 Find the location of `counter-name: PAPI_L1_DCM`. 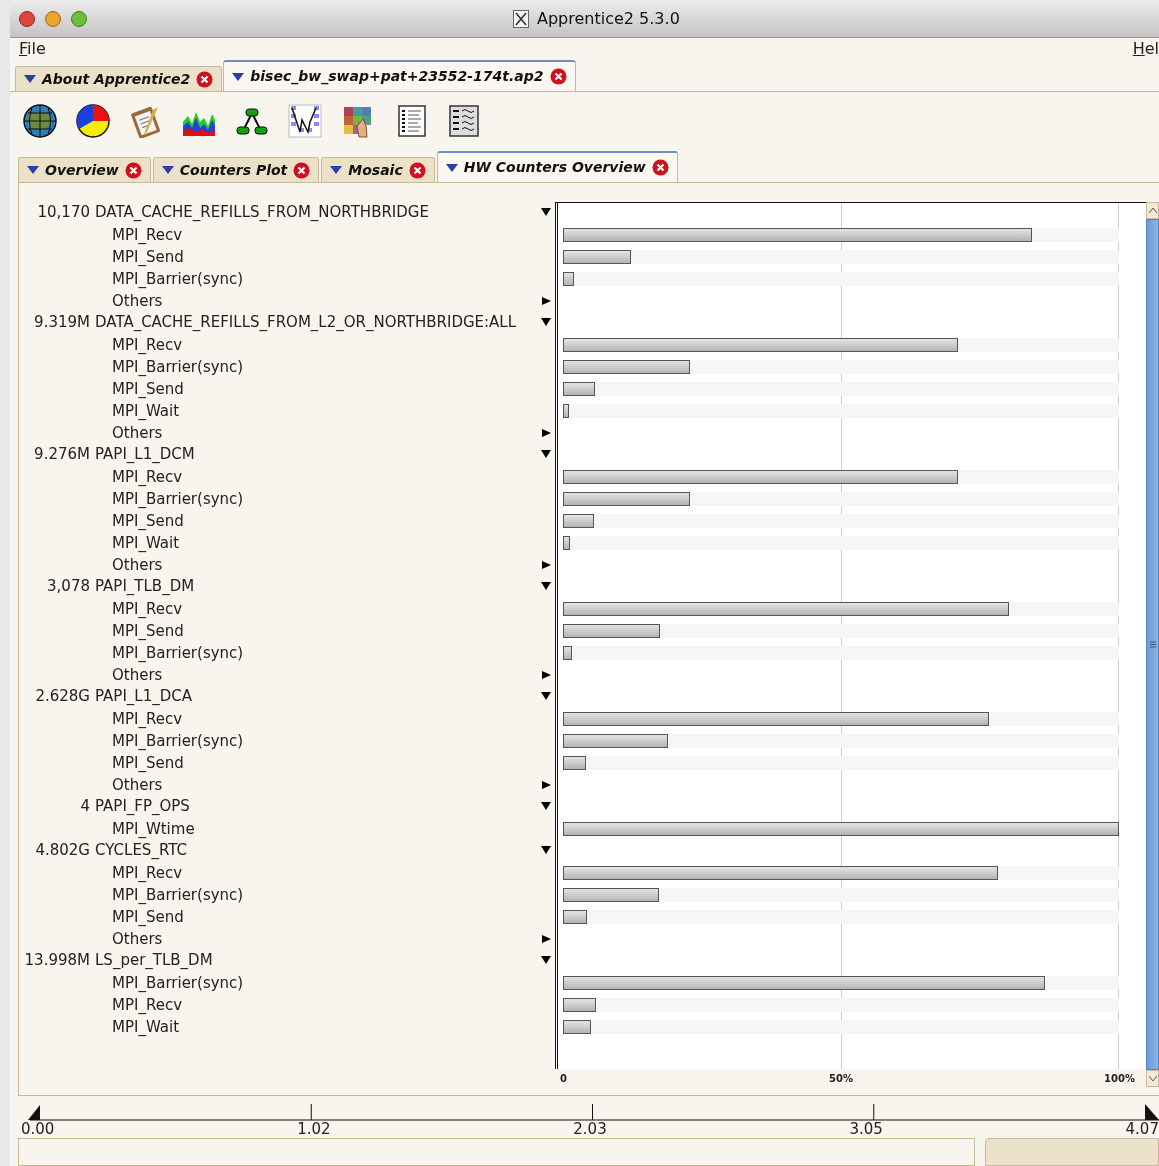

counter-name: PAPI_L1_DCM is located at coordinates (145, 454).